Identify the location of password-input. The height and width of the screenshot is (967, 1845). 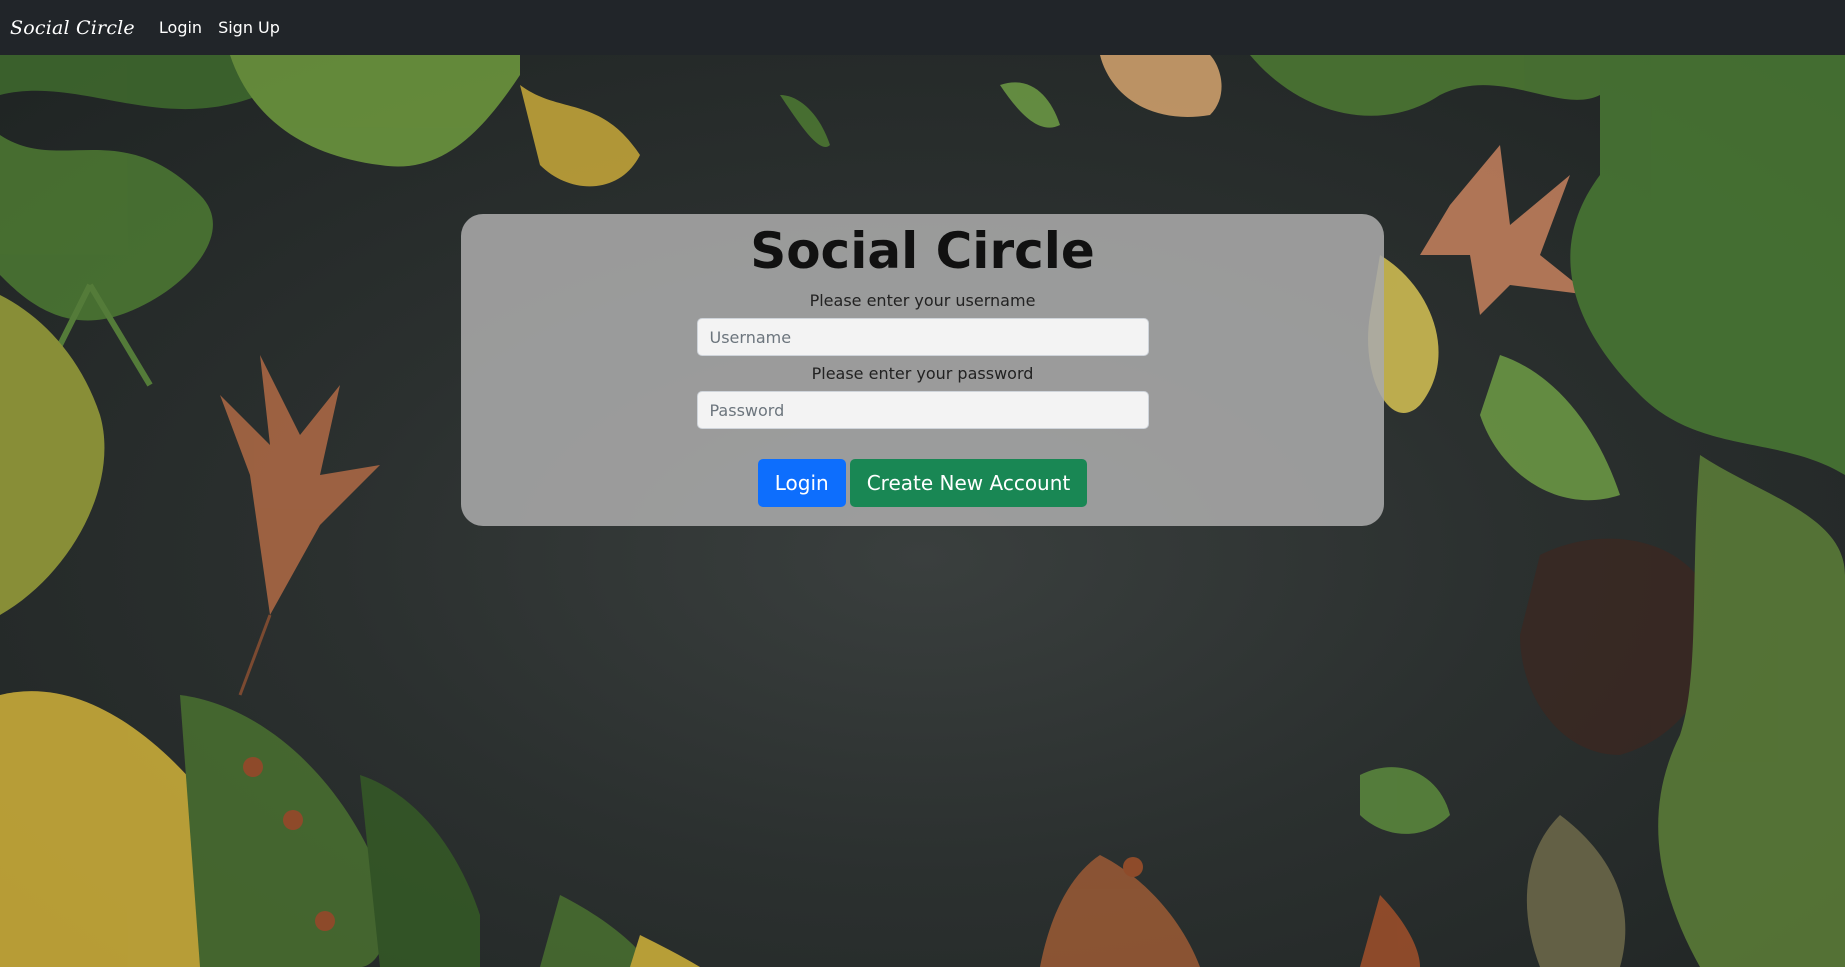
(922, 410).